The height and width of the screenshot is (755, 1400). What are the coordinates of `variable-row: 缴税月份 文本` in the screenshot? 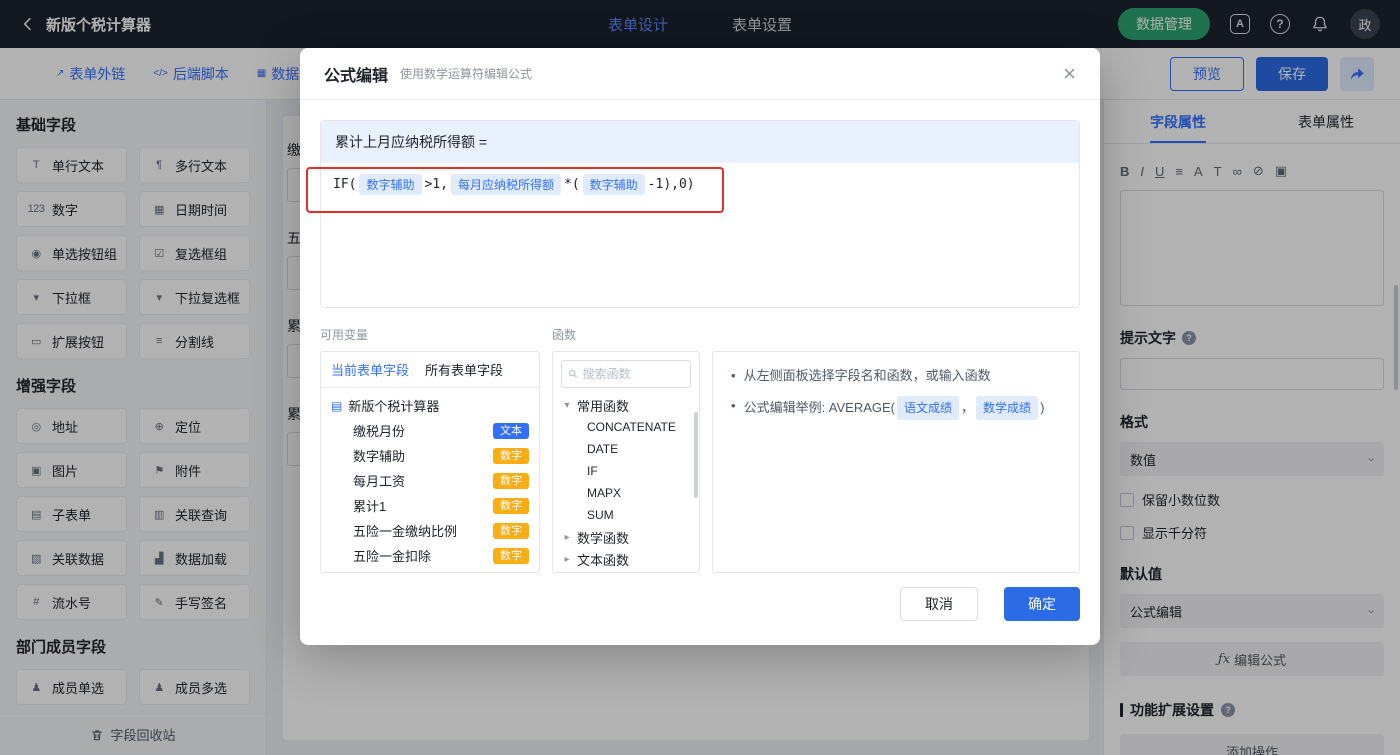 It's located at (430, 430).